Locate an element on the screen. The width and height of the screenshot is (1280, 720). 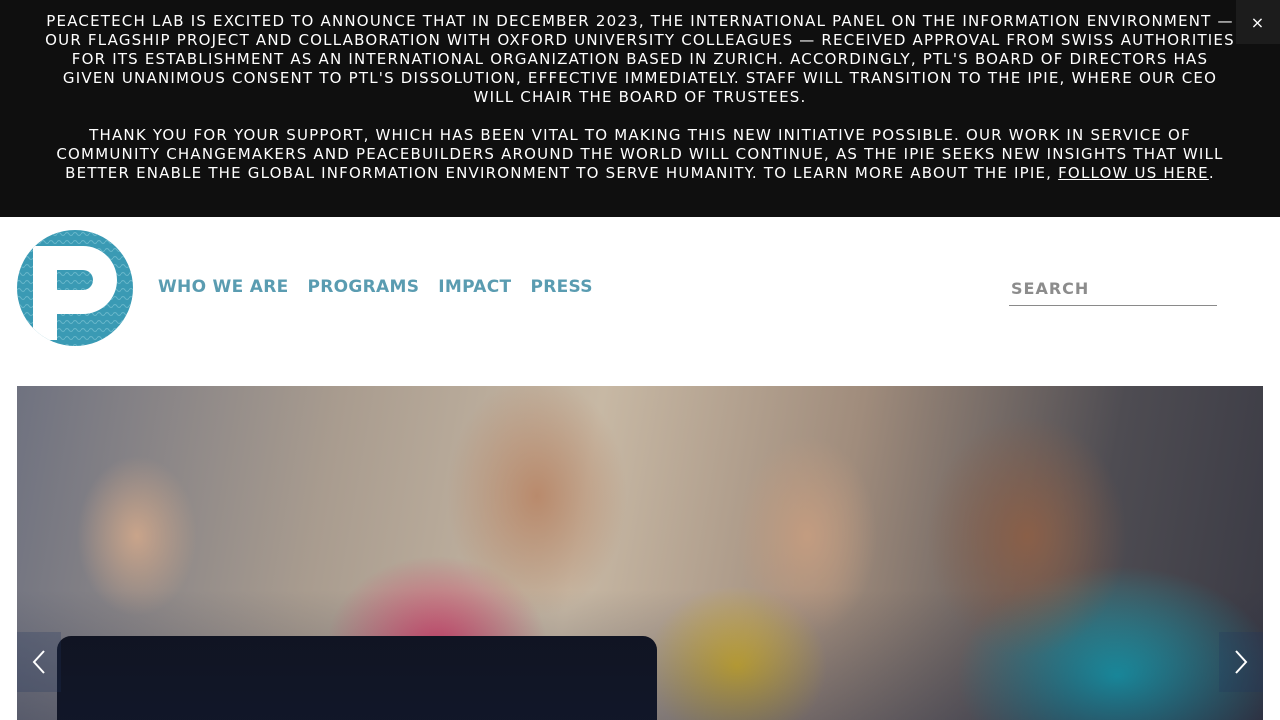
nav-who-we-are: WHO WE ARE is located at coordinates (223, 287).